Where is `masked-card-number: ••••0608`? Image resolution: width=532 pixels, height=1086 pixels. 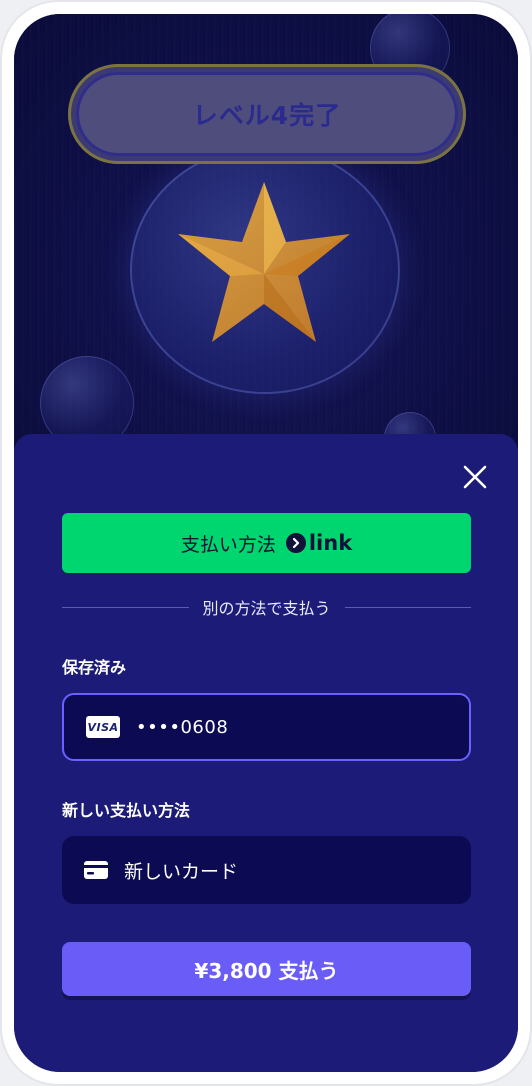 masked-card-number: ••••0608 is located at coordinates (182, 727).